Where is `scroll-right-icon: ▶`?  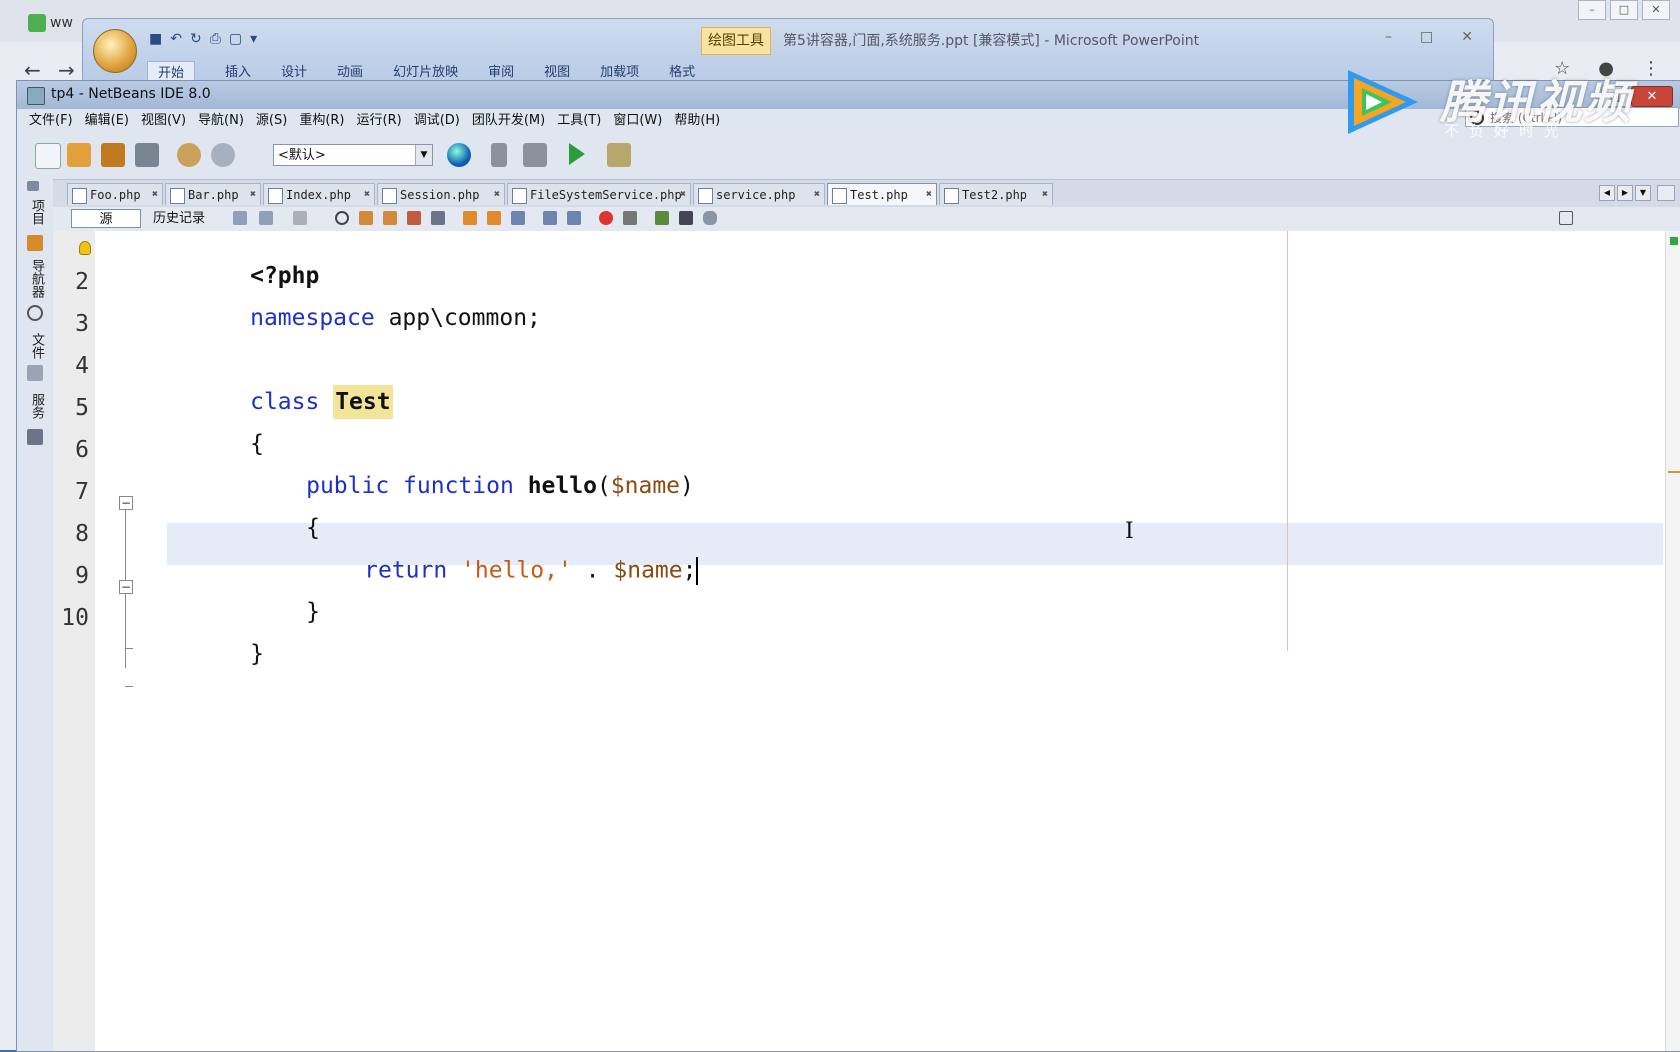
scroll-right-icon: ▶ is located at coordinates (1625, 193).